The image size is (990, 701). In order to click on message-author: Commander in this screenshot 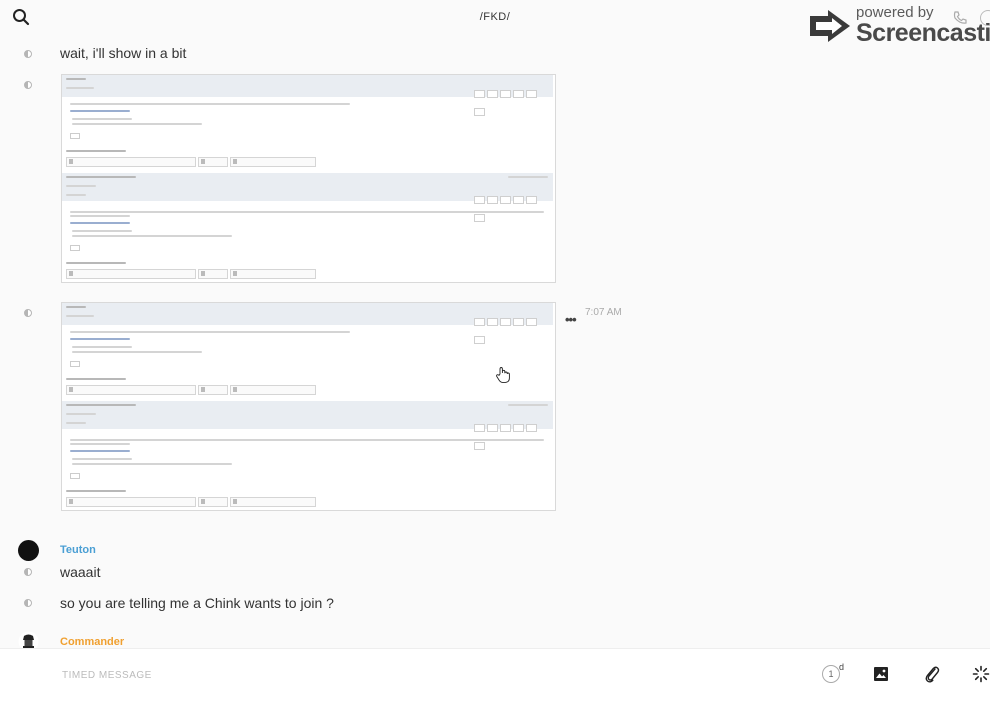, I will do `click(92, 642)`.